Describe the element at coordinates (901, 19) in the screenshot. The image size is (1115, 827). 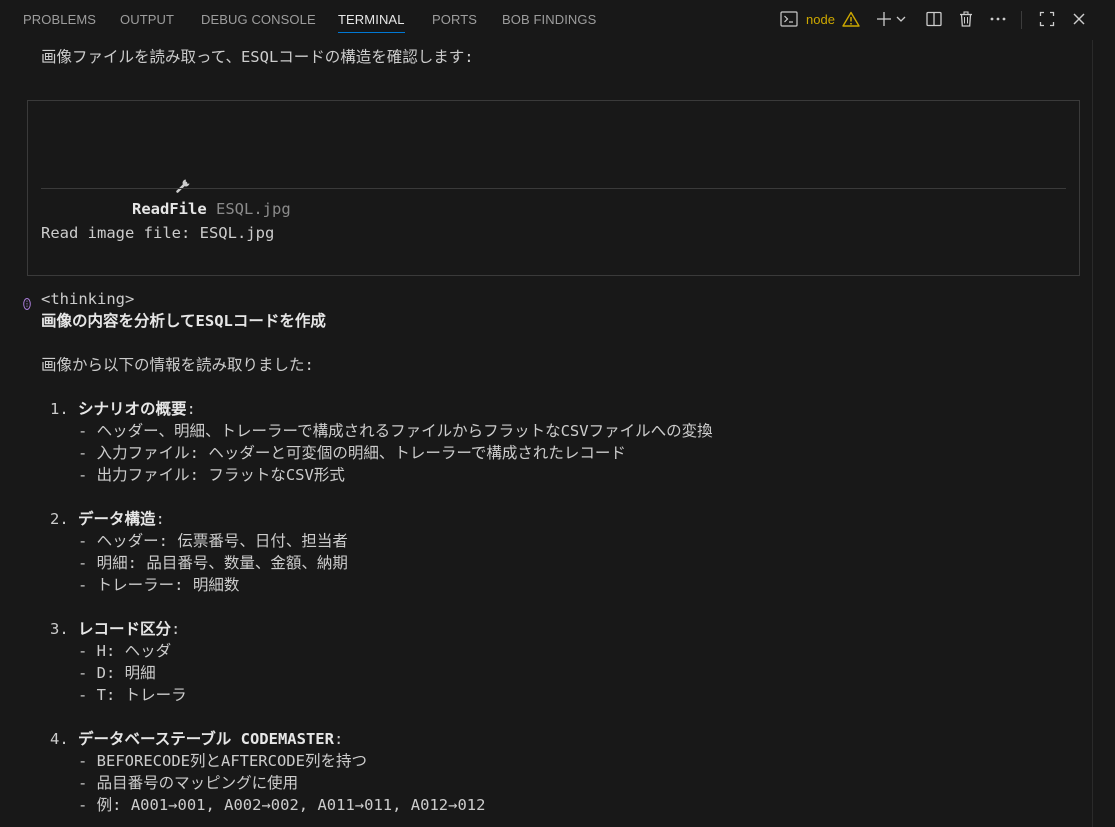
I see `chevron-down-icon` at that location.